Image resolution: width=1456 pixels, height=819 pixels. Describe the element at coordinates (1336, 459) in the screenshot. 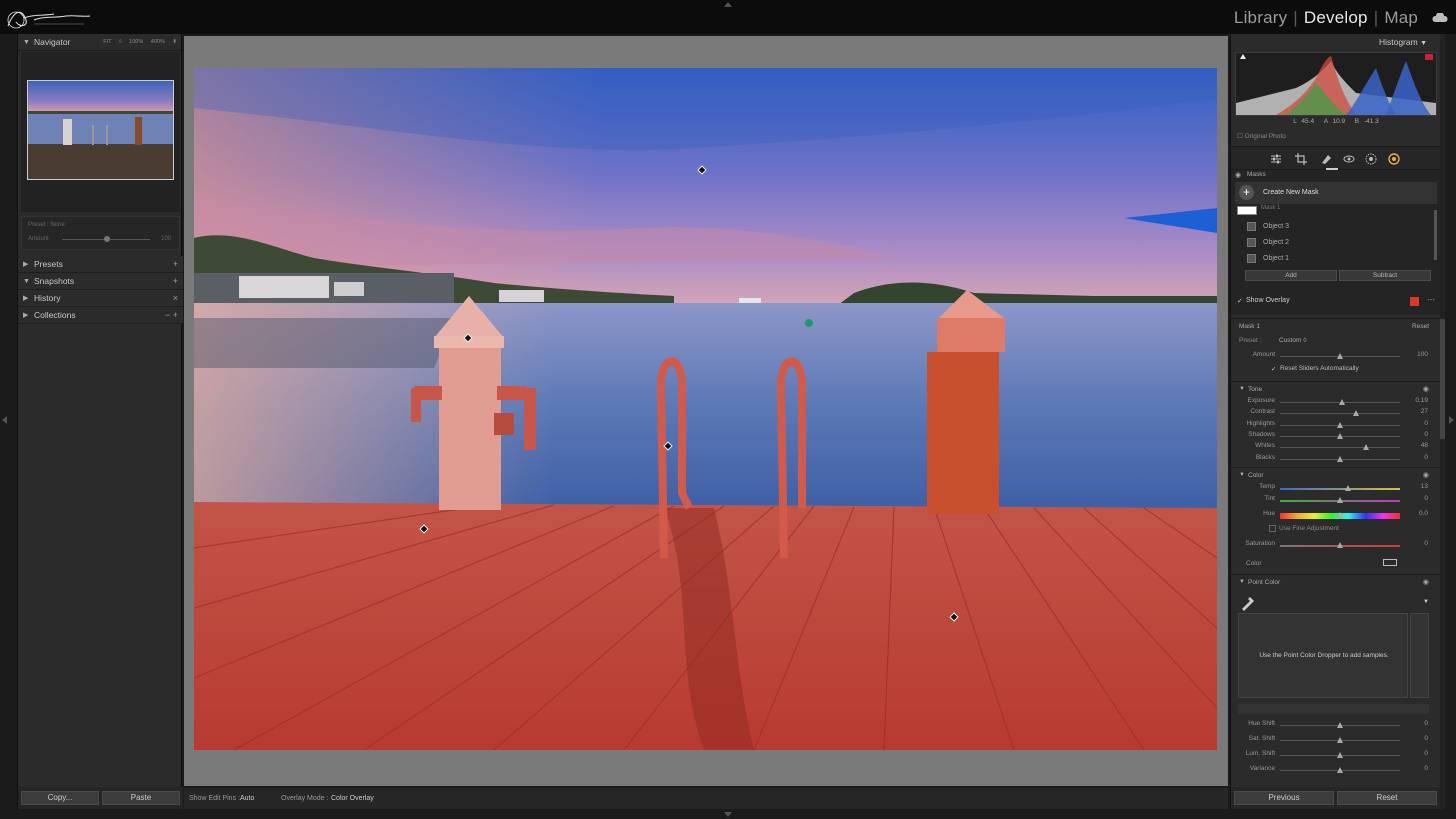

I see `blacks-slider: Blacks 0` at that location.